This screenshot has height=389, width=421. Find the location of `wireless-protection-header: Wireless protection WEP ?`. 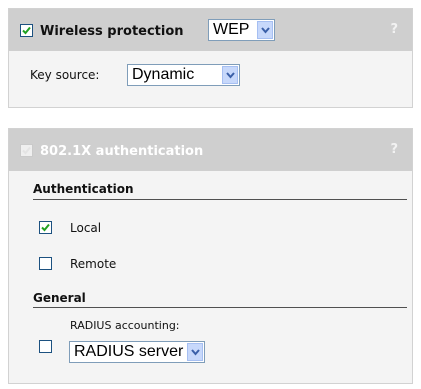

wireless-protection-header: Wireless protection WEP ? is located at coordinates (210, 30).